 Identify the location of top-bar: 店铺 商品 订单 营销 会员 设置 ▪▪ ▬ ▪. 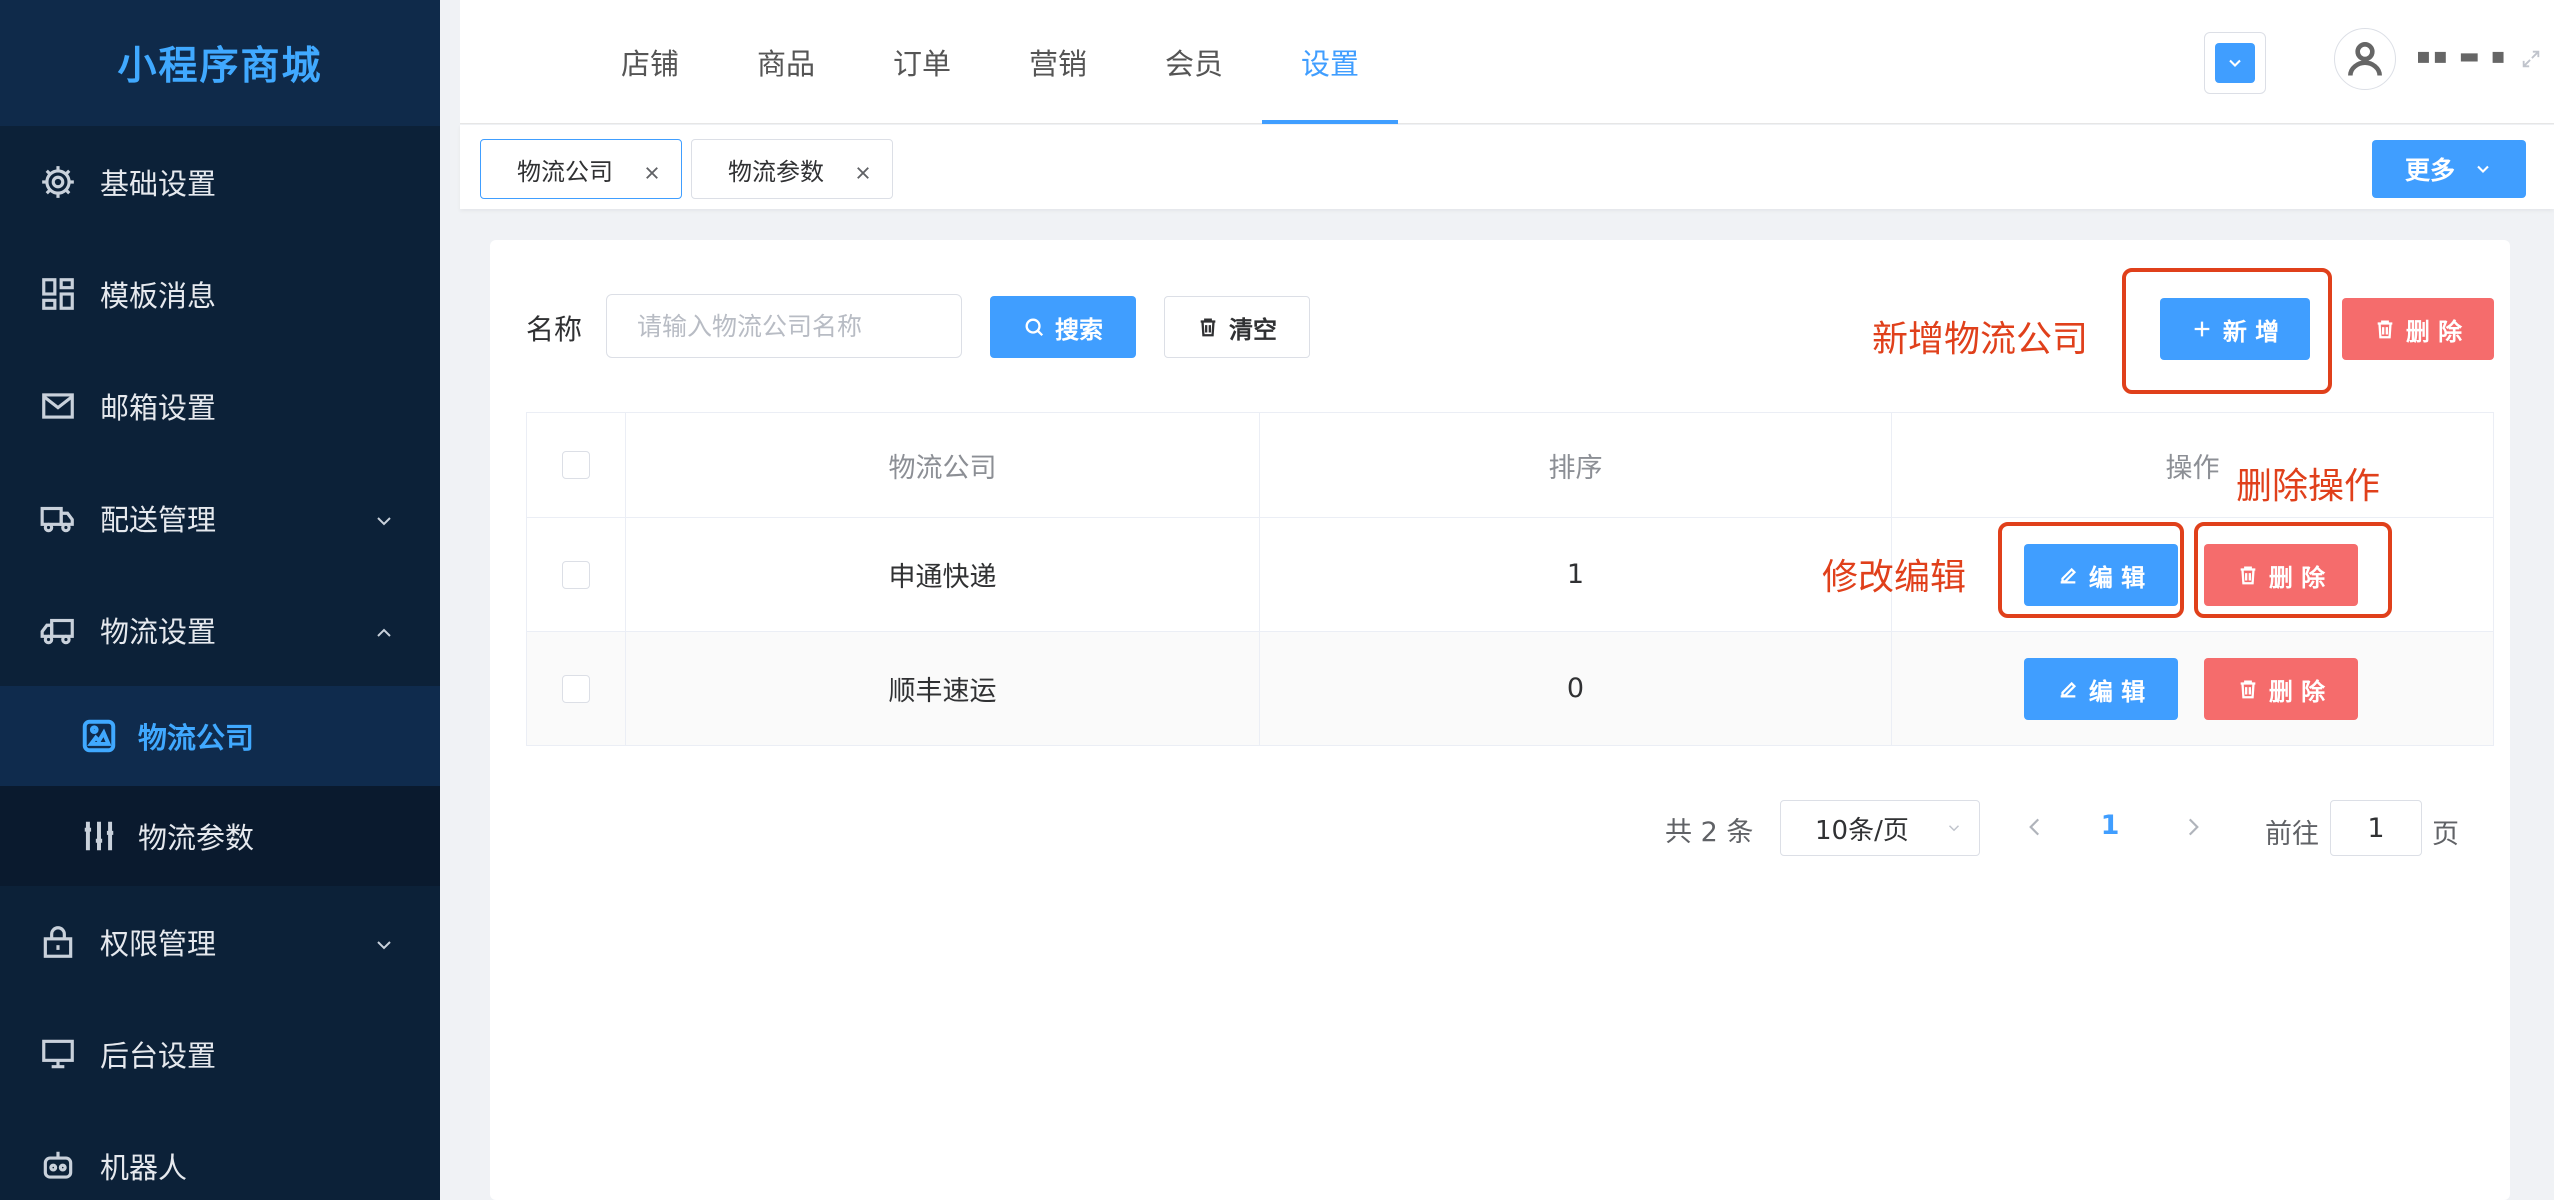
(1507, 62).